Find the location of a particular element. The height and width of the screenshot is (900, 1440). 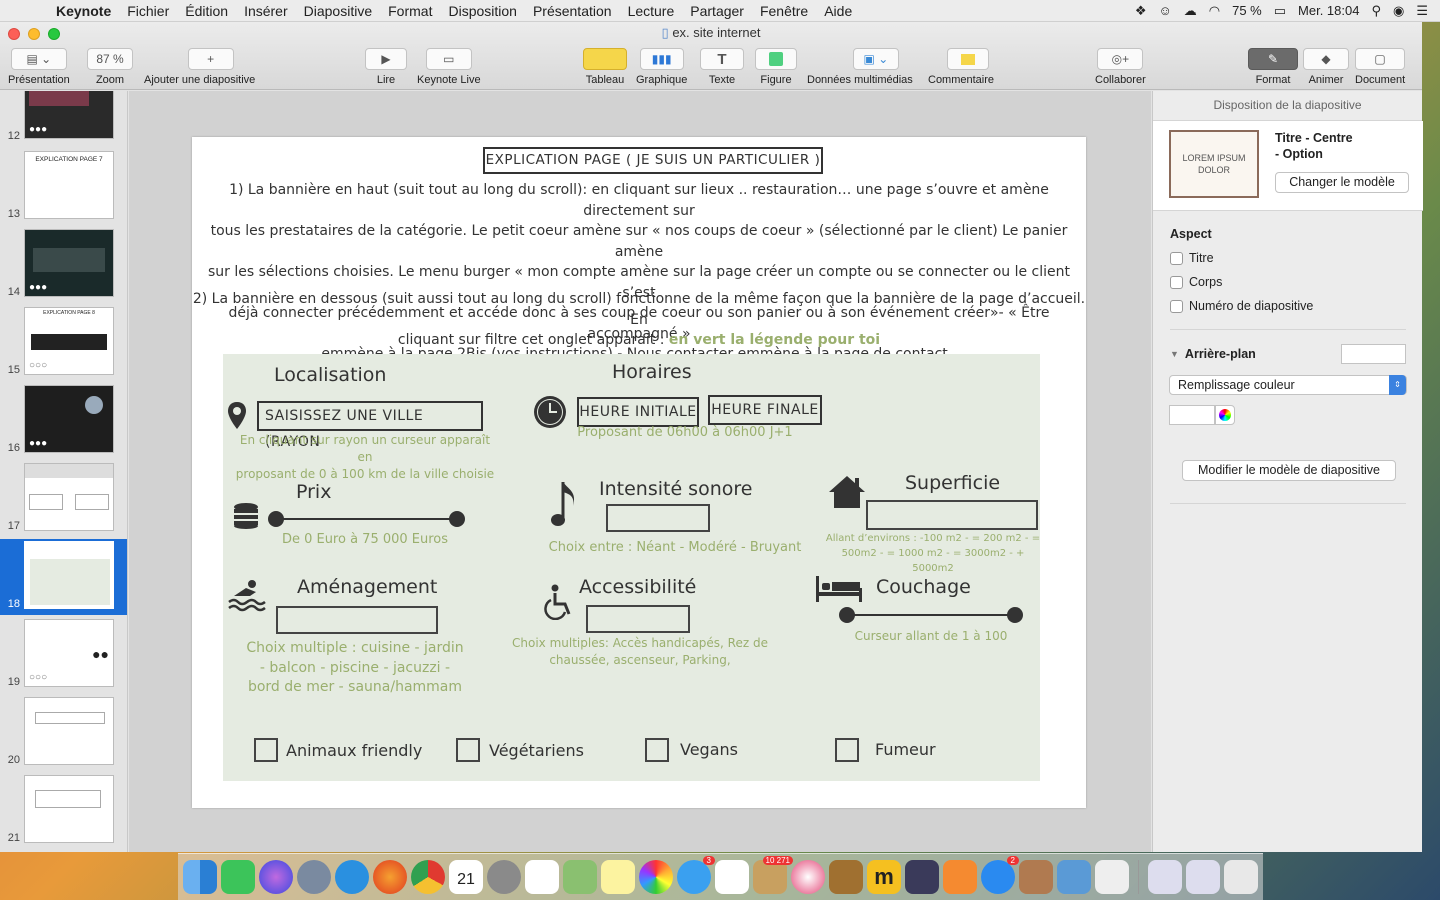

add-slide-button: + Ajouter une diapositive is located at coordinates (199, 67).